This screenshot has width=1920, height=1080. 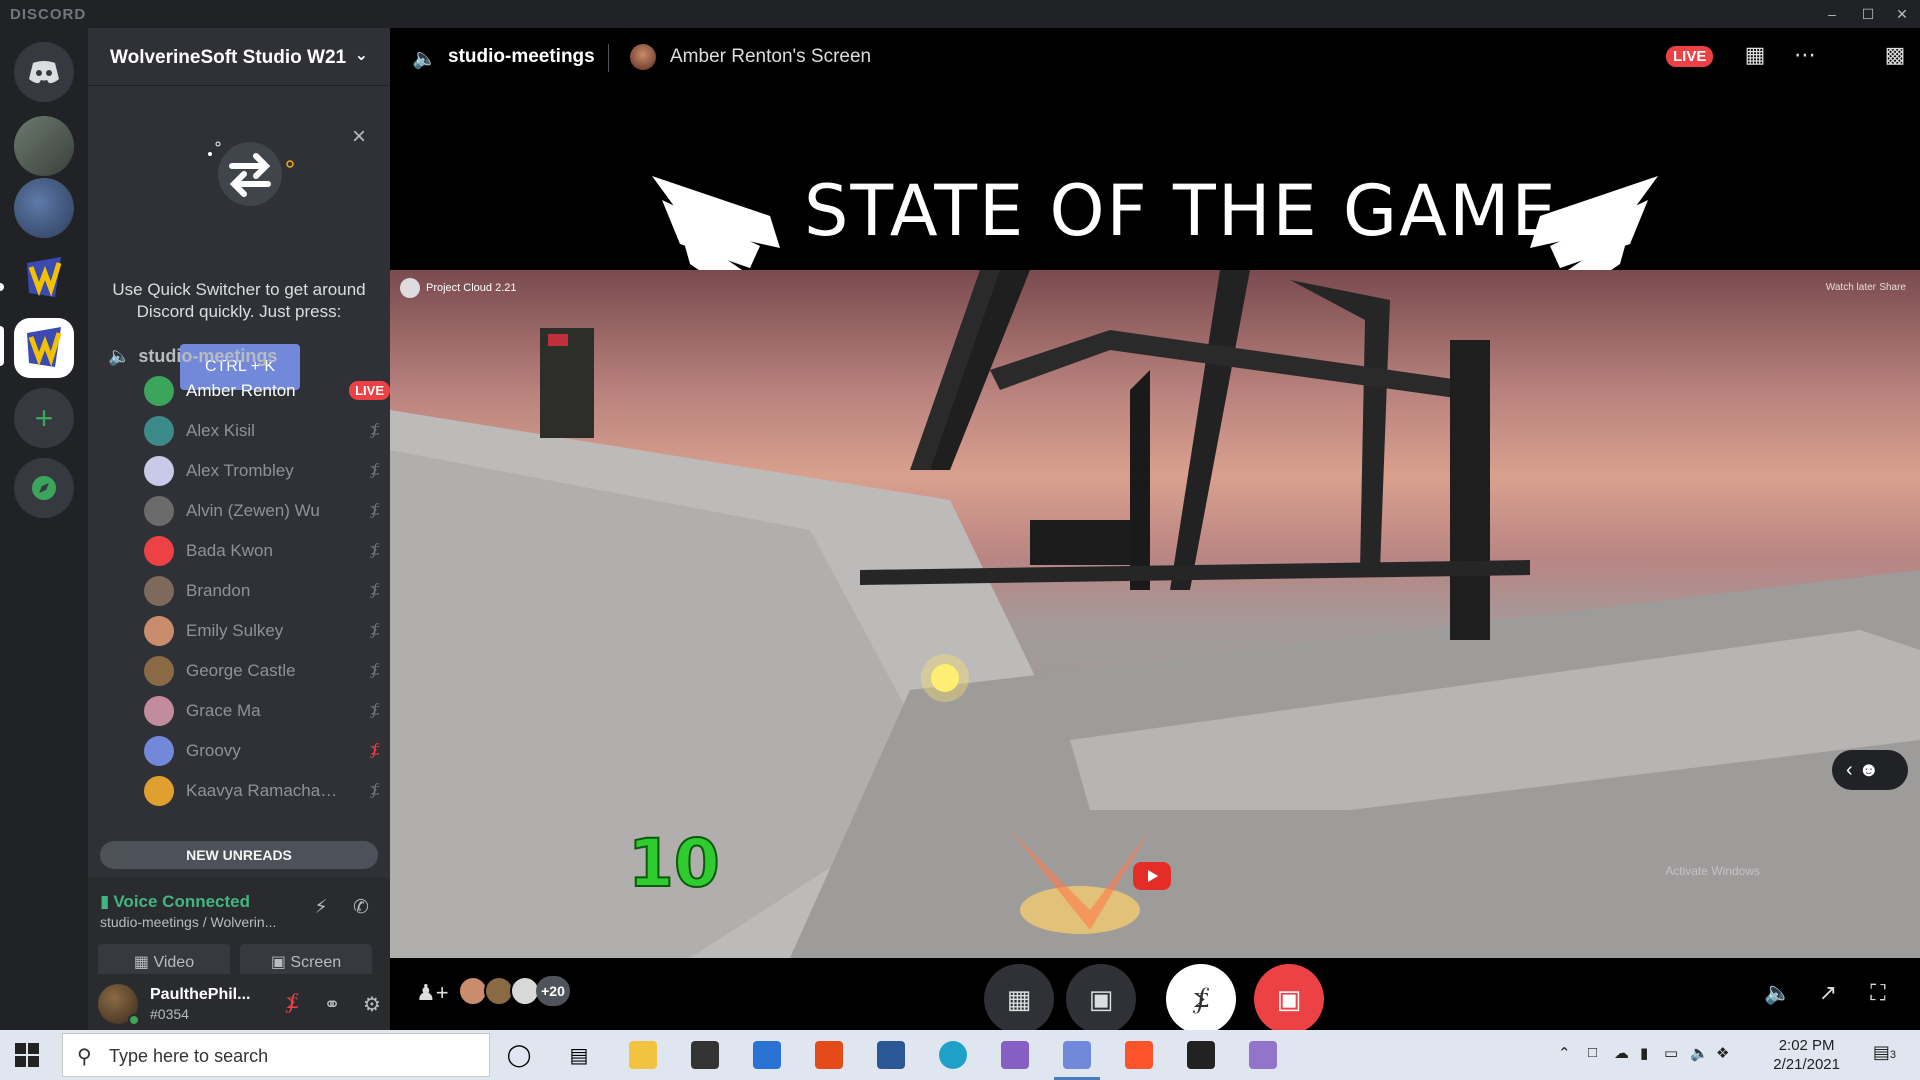 I want to click on chevron-up-icon: ⌃, so click(x=1564, y=1053).